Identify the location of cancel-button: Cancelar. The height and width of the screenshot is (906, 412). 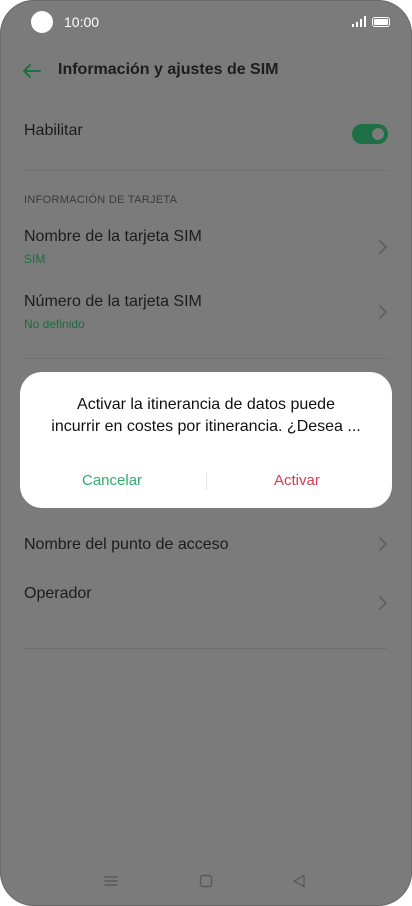
(112, 480).